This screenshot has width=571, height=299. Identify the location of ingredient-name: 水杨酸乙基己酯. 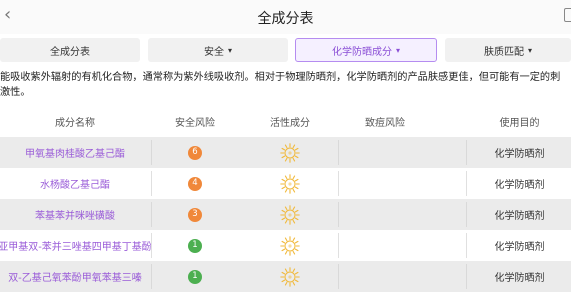
(75, 183).